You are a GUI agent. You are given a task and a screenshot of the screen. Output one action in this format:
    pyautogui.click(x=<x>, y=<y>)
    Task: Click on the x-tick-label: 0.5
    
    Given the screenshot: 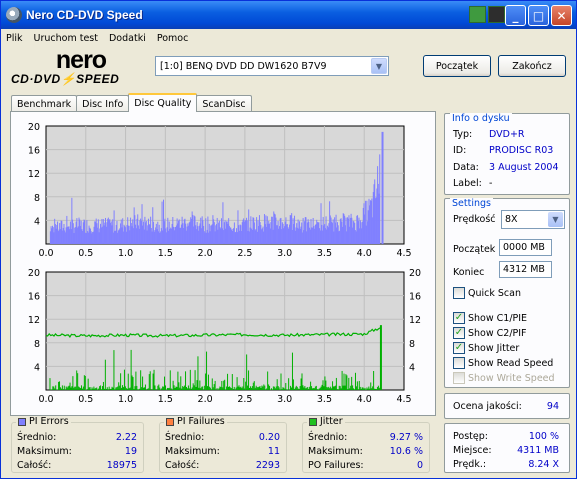 What is the action you would take?
    pyautogui.click(x=85, y=399)
    